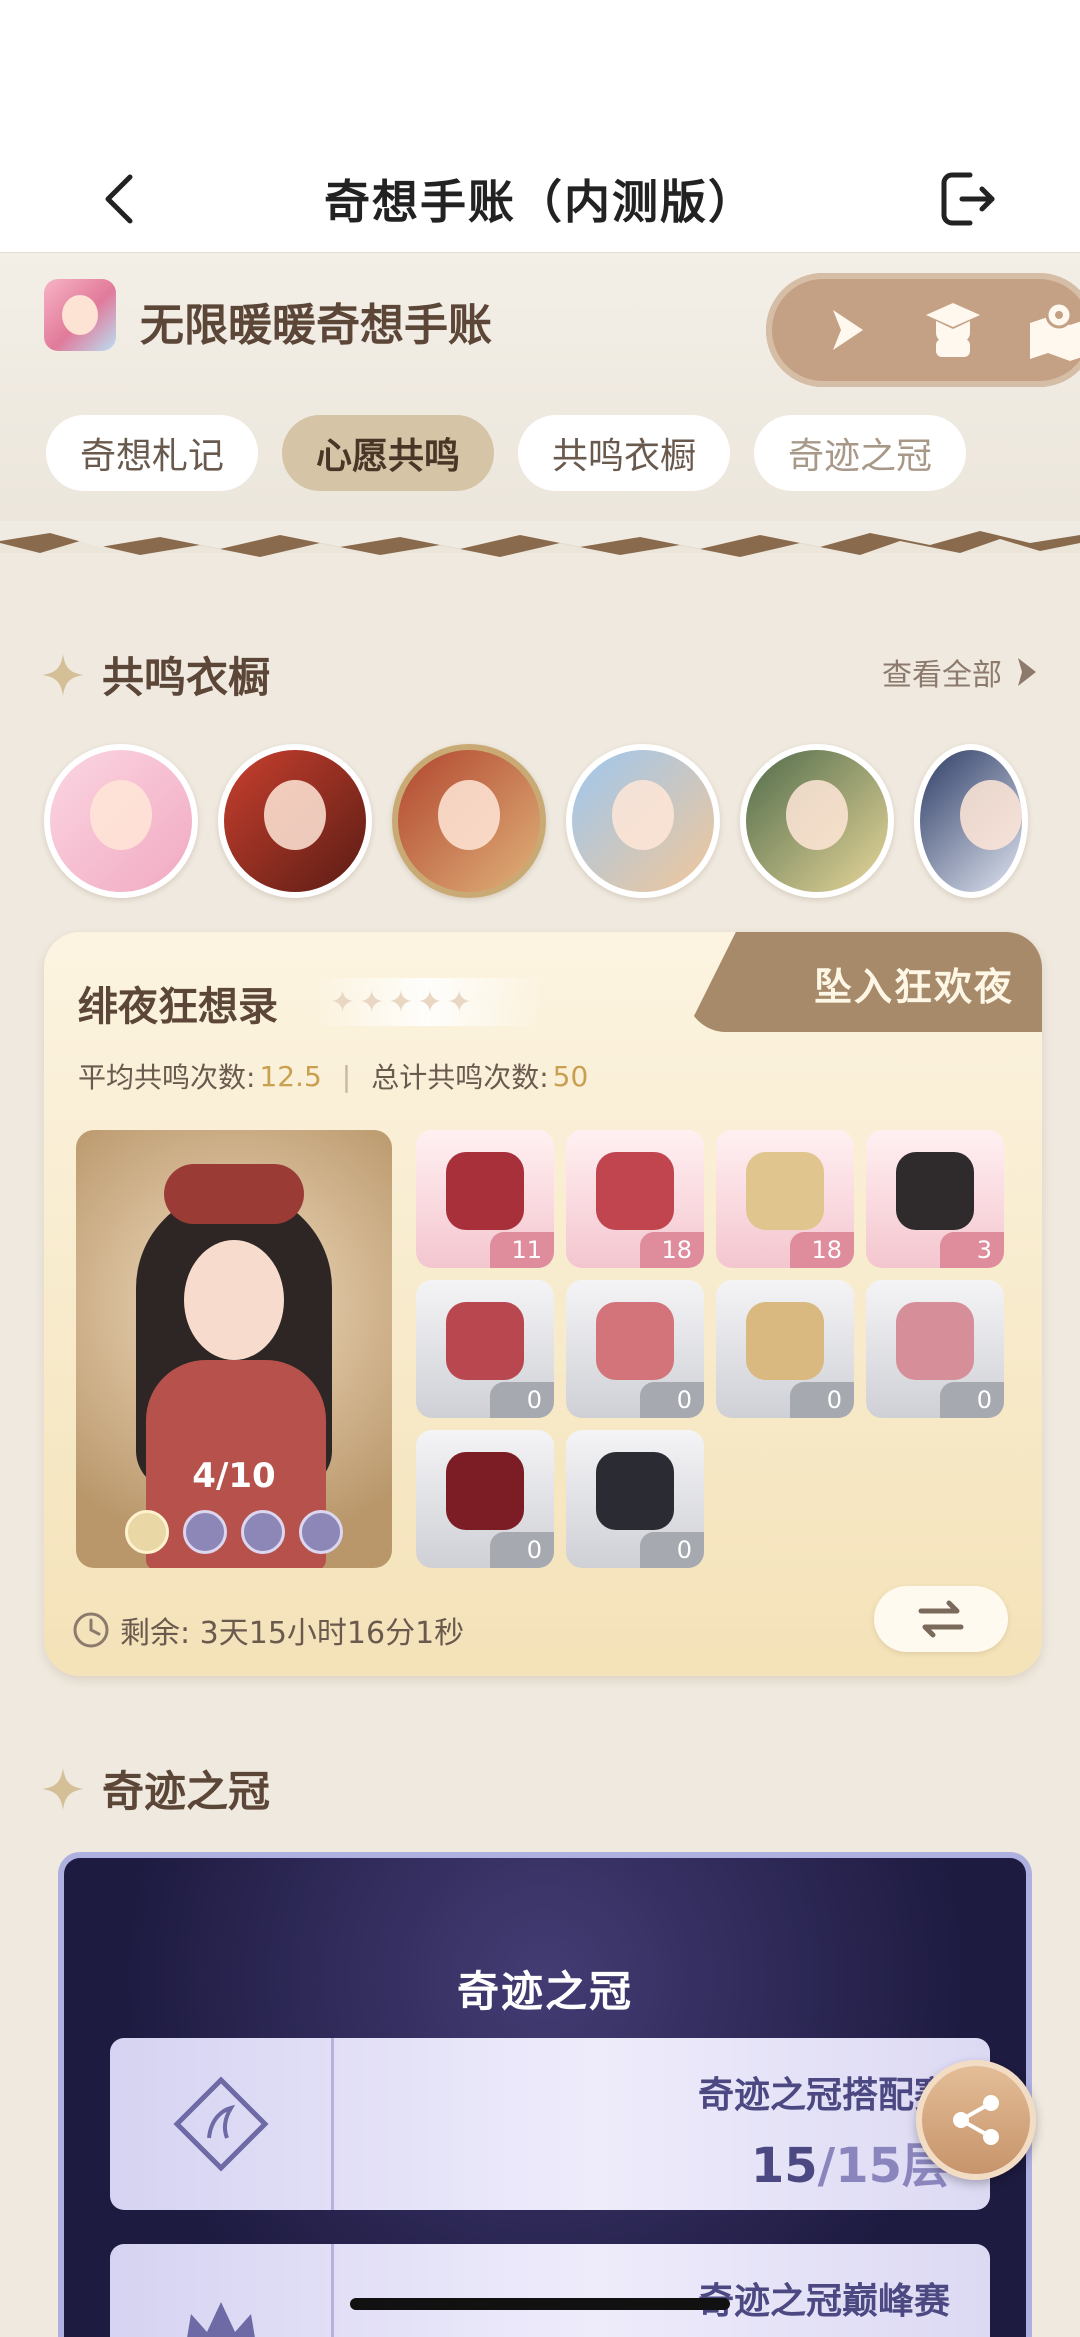 This screenshot has width=1080, height=2337. I want to click on tool-pill, so click(923, 330).